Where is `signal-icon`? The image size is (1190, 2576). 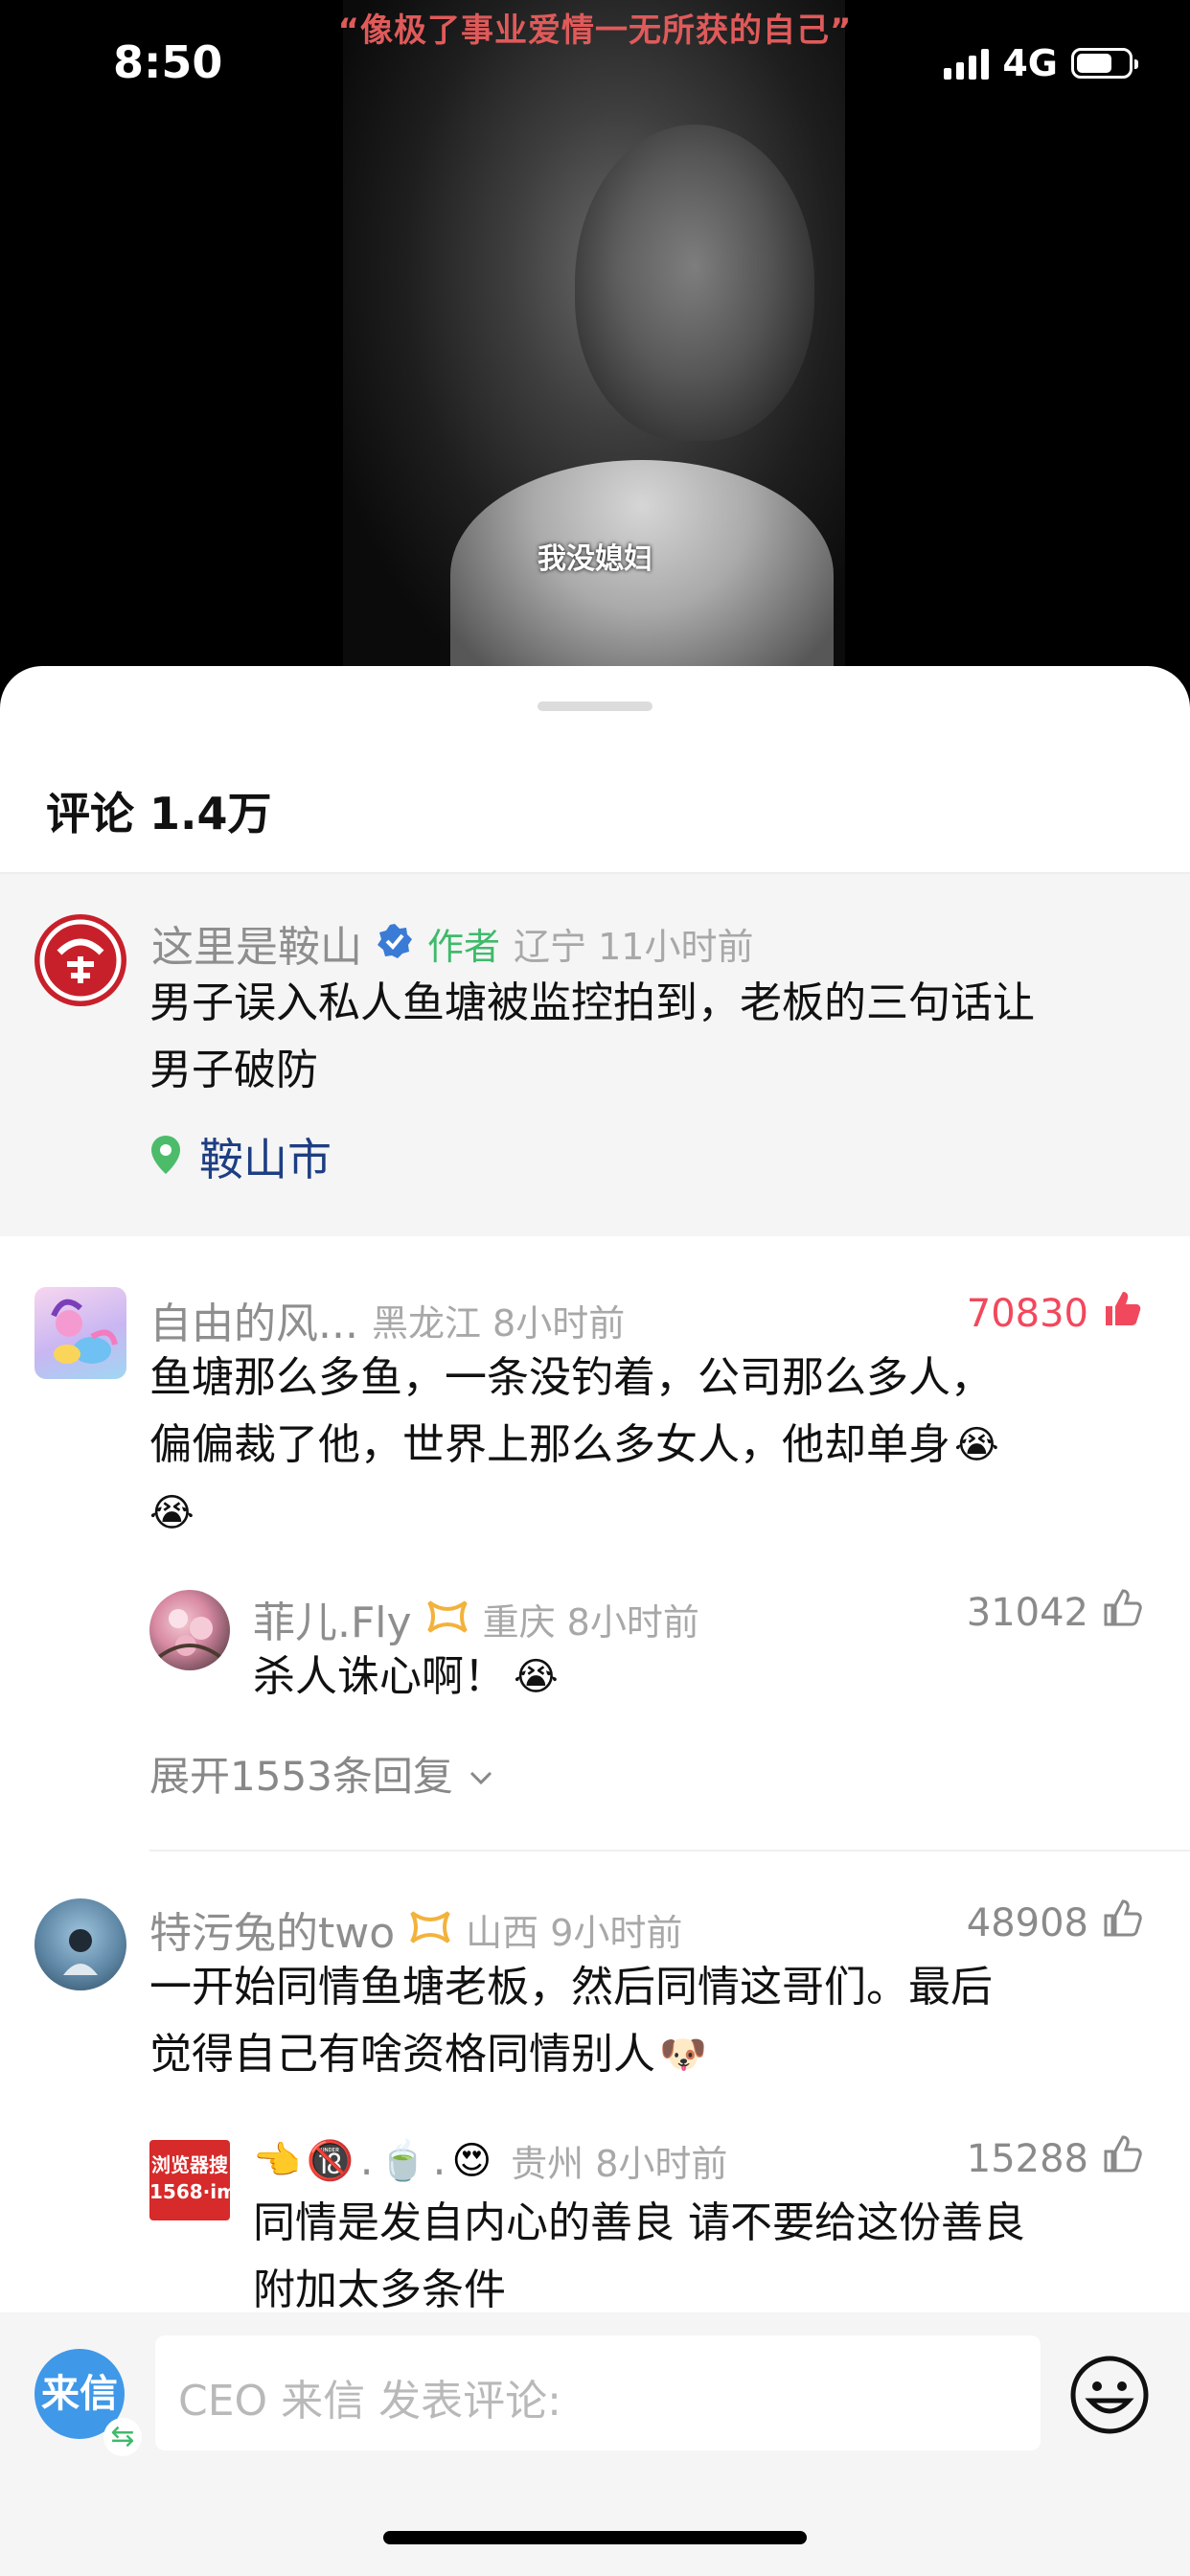
signal-icon is located at coordinates (967, 63).